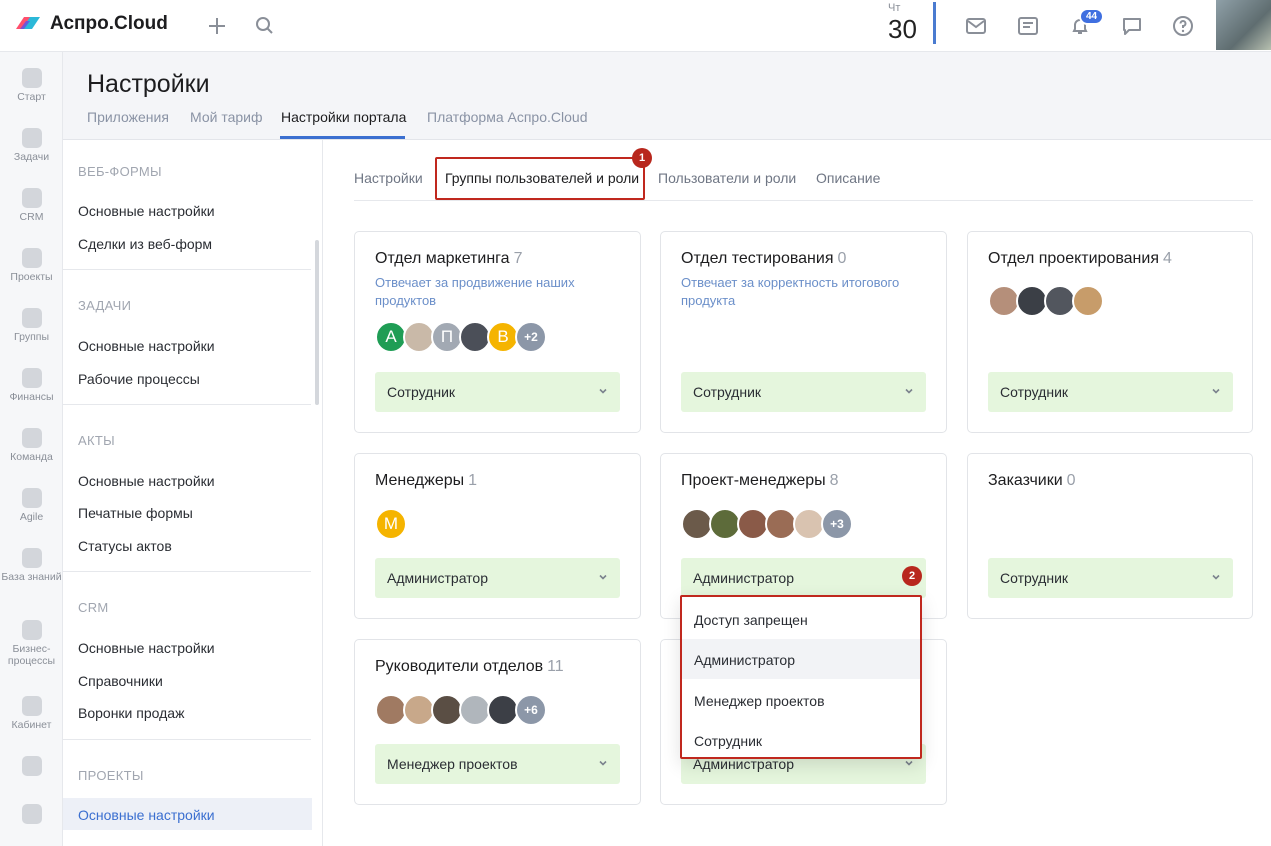  What do you see at coordinates (497, 578) in the screenshot?
I see `role-select: Администратор` at bounding box center [497, 578].